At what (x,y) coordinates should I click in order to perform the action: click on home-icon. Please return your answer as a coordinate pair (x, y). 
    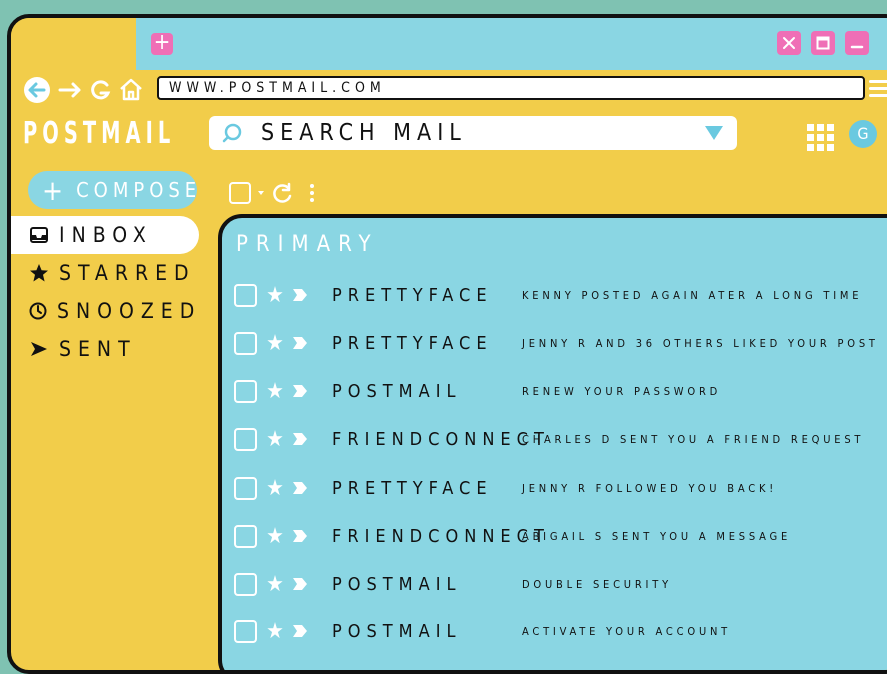
    Looking at the image, I should click on (131, 89).